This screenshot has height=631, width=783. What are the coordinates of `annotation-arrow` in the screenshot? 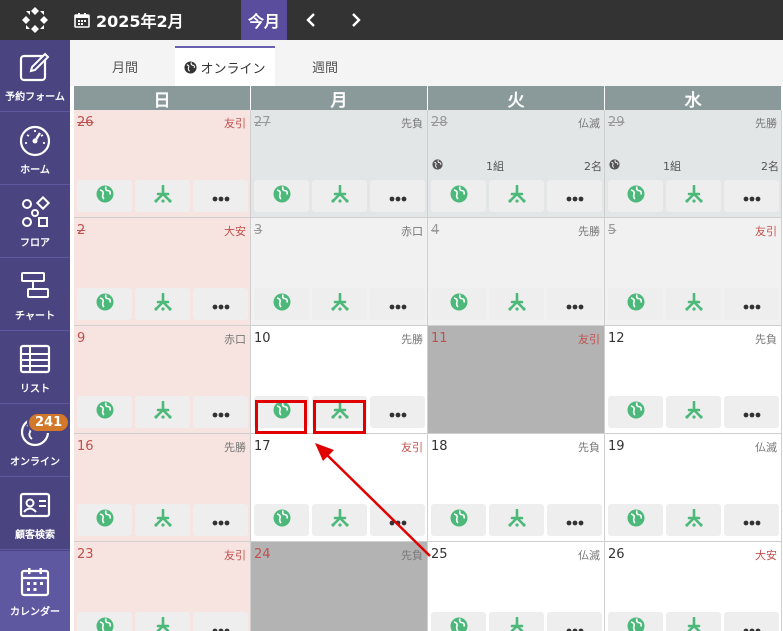 It's located at (373, 500).